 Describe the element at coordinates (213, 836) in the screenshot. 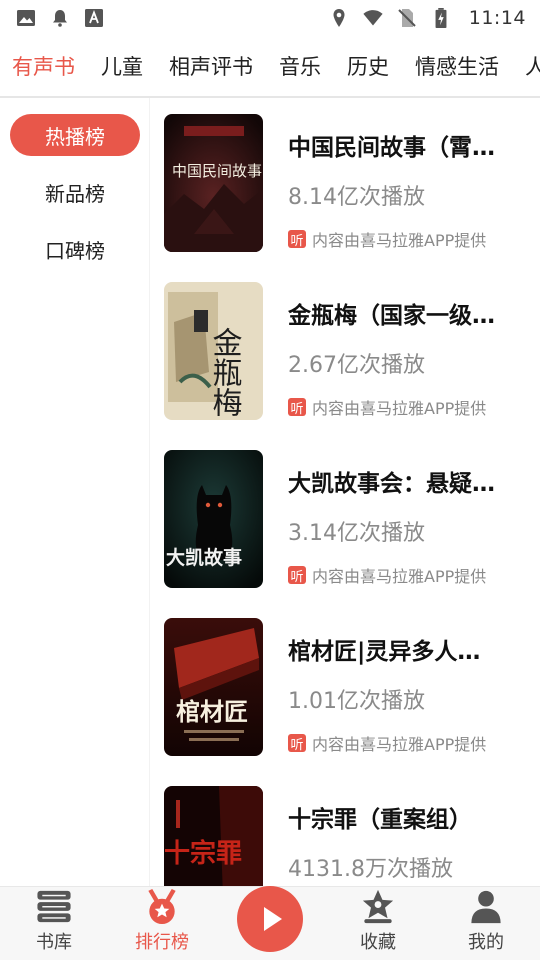

I see `book-cover: 十宗罪` at that location.